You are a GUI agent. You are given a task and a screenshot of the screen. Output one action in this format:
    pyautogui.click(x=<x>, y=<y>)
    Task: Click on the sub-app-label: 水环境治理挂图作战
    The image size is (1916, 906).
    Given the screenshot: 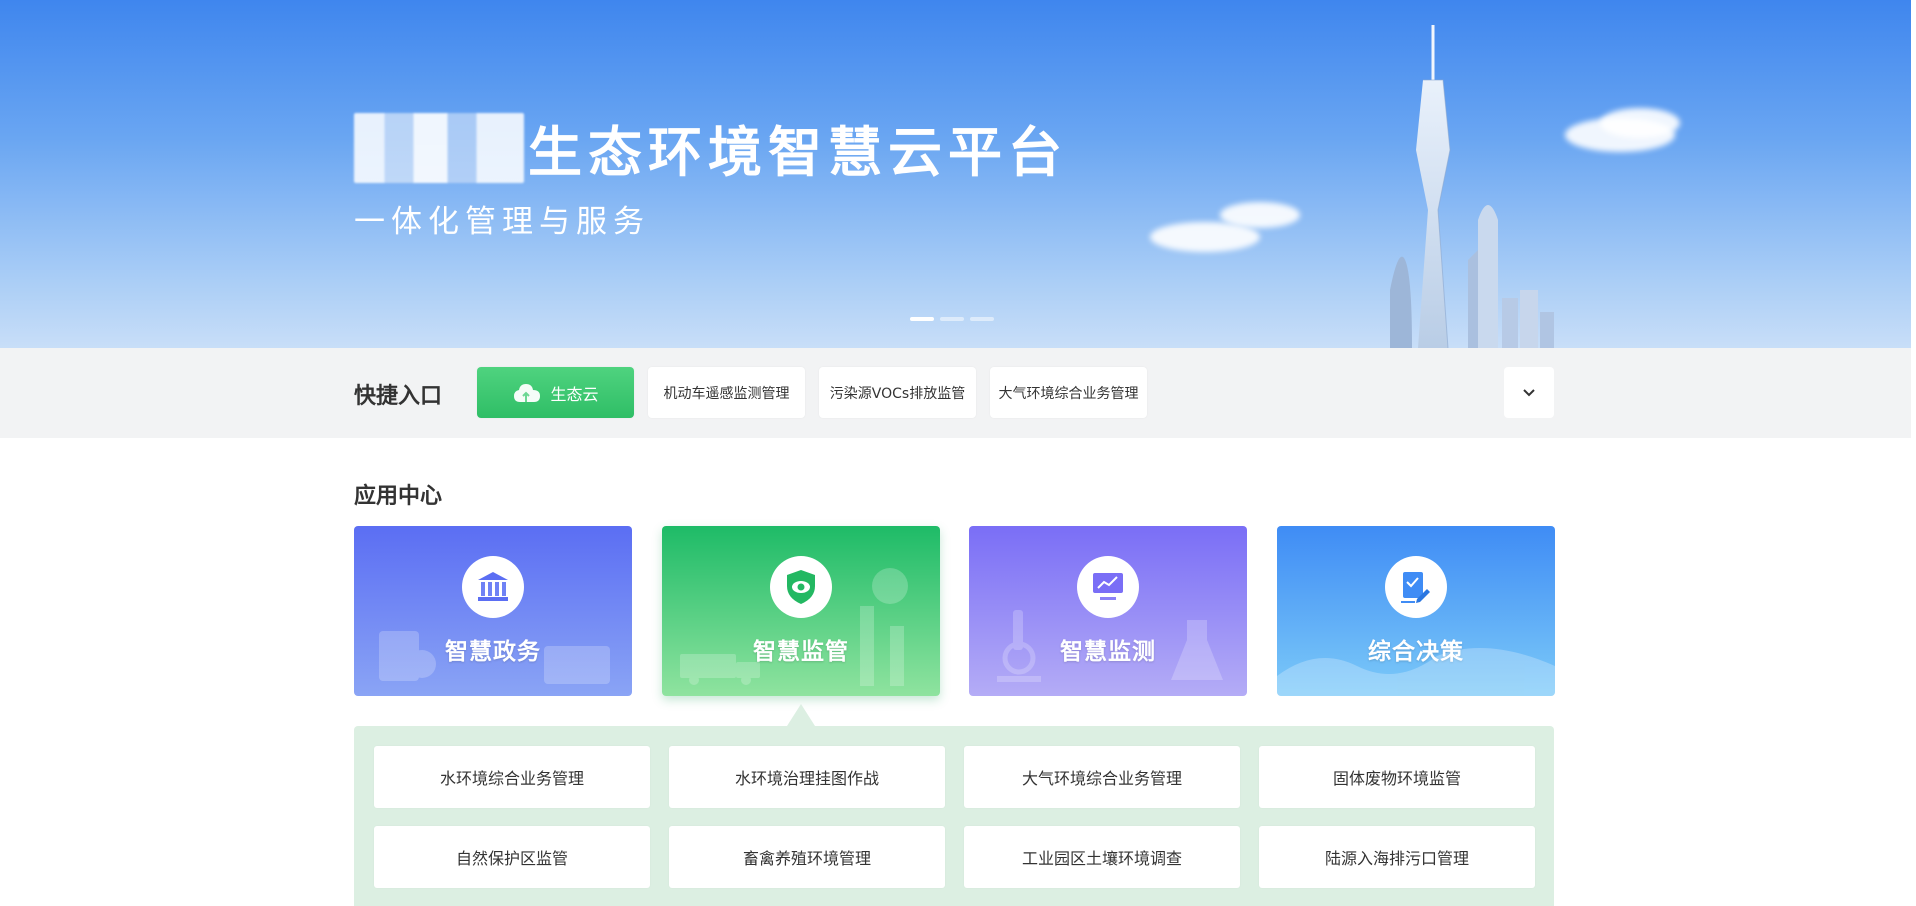 What is the action you would take?
    pyautogui.click(x=806, y=778)
    